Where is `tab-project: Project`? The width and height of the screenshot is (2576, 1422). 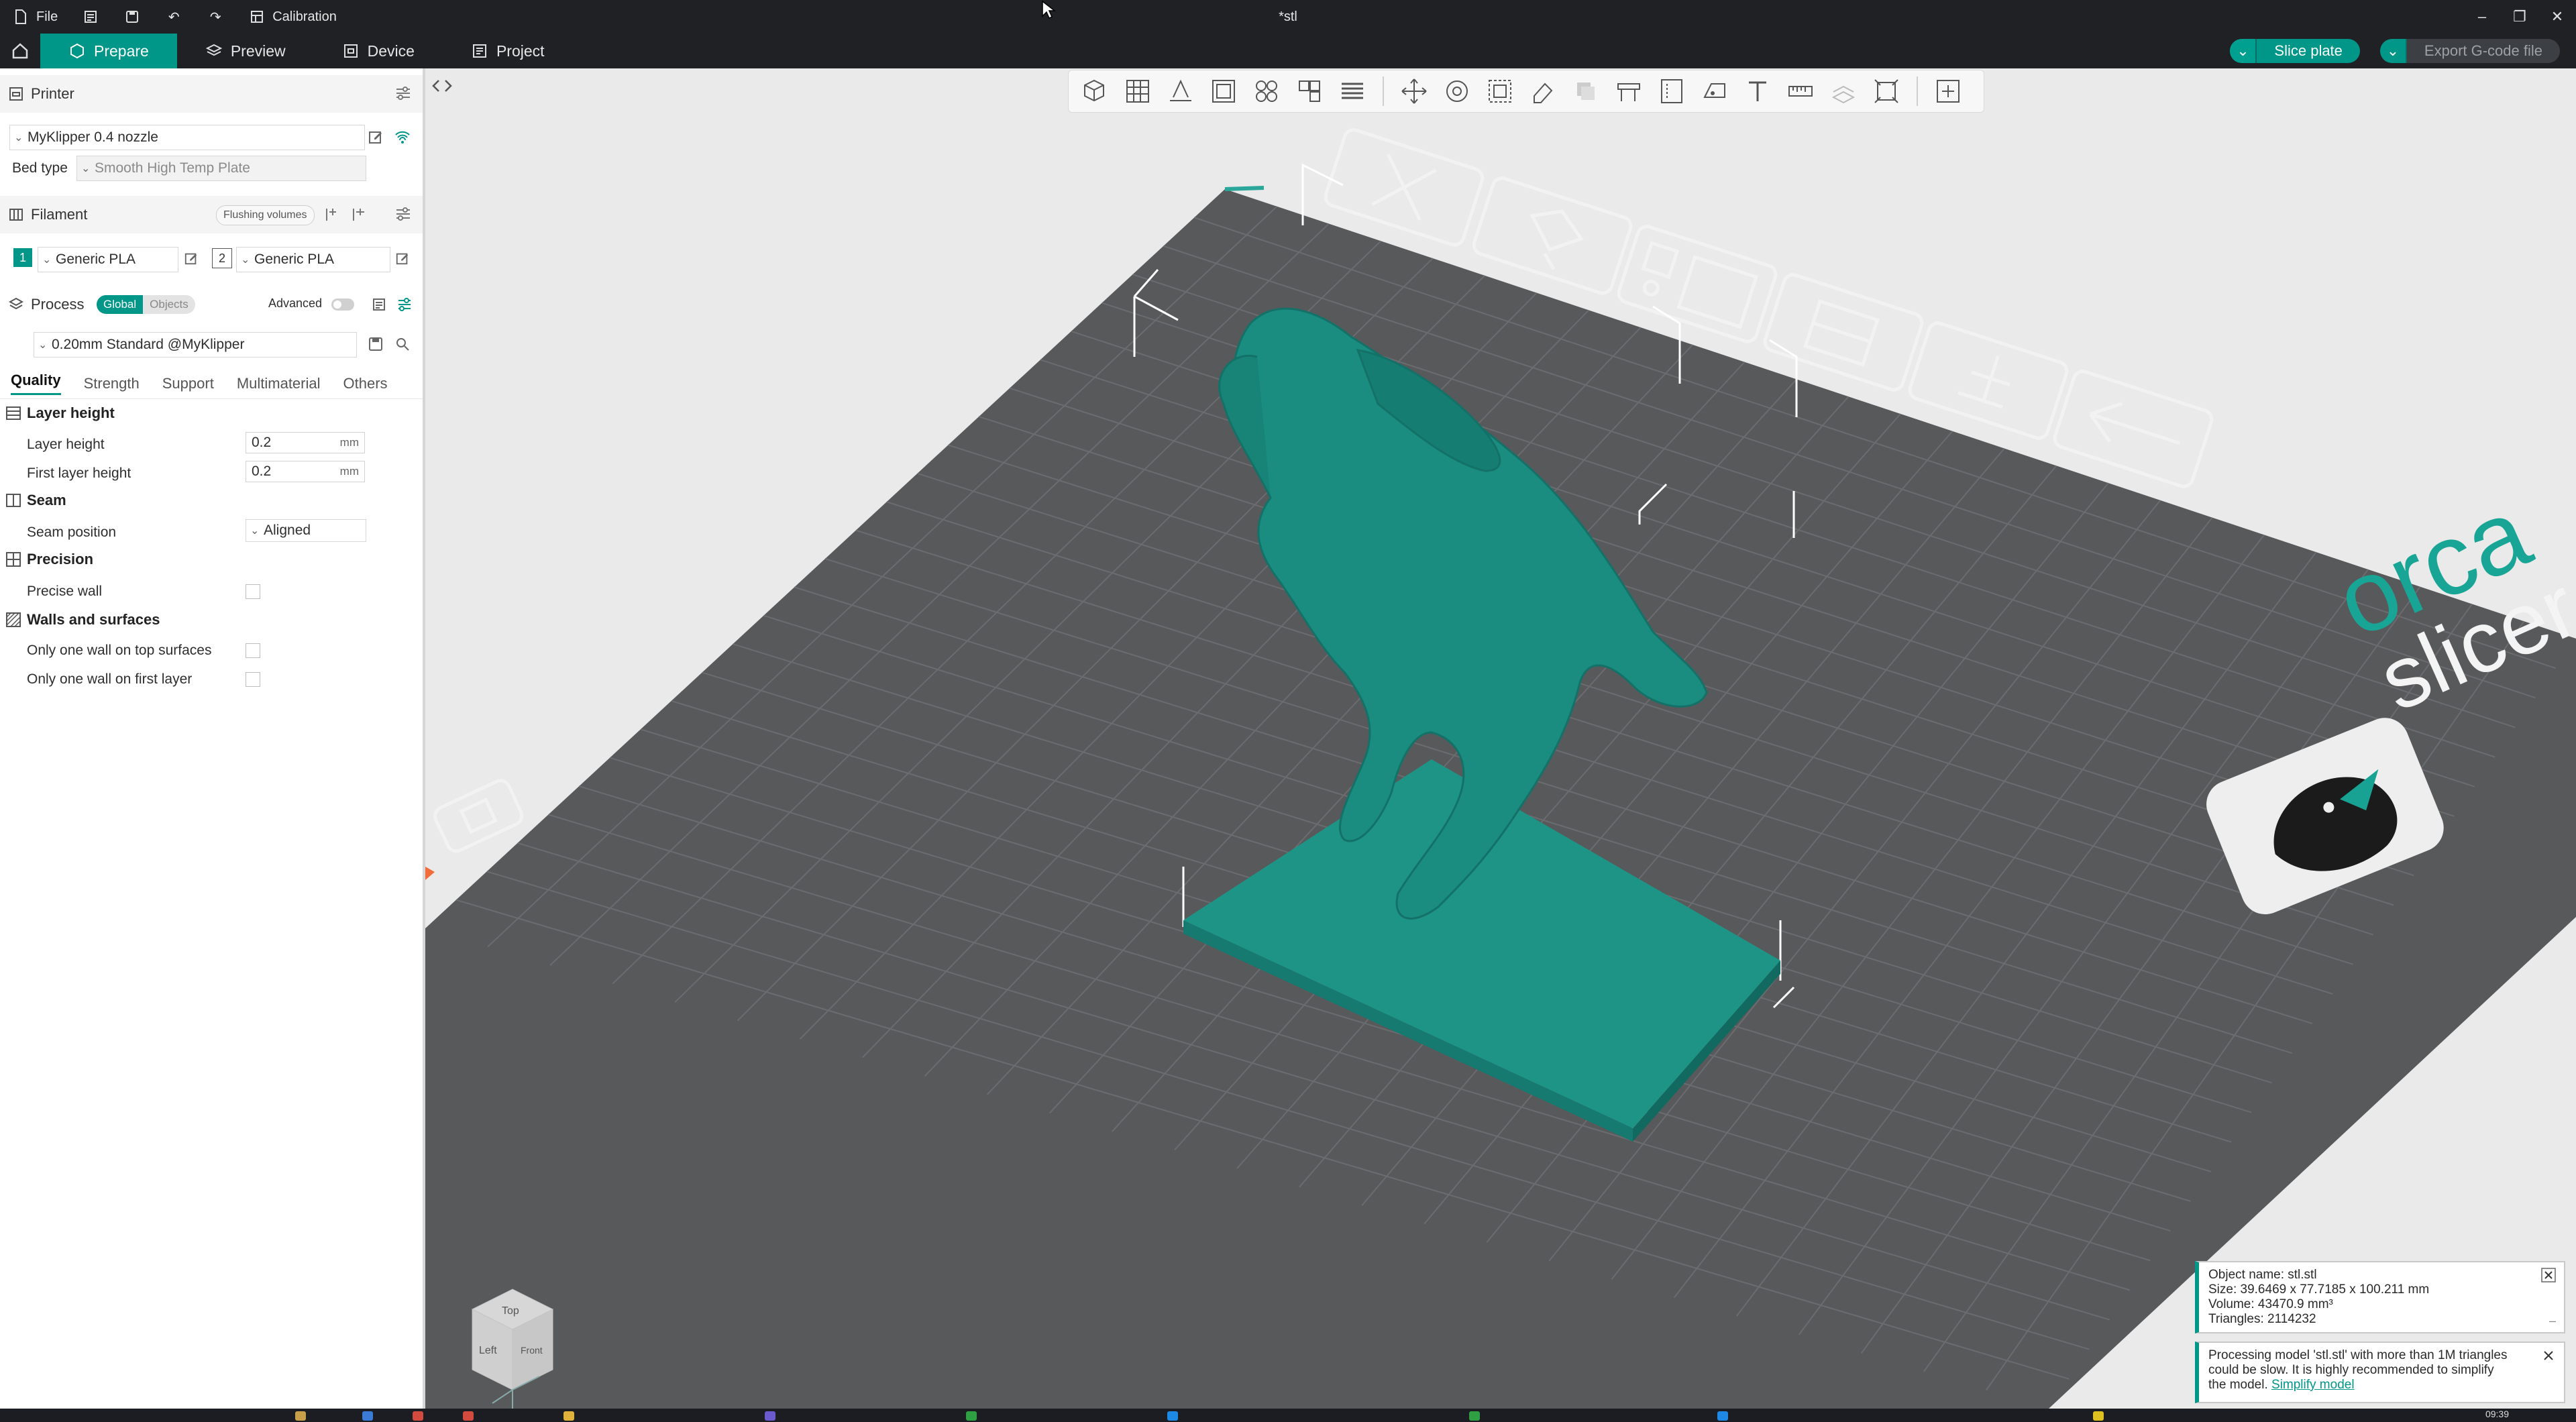
tab-project: Project is located at coordinates (508, 51).